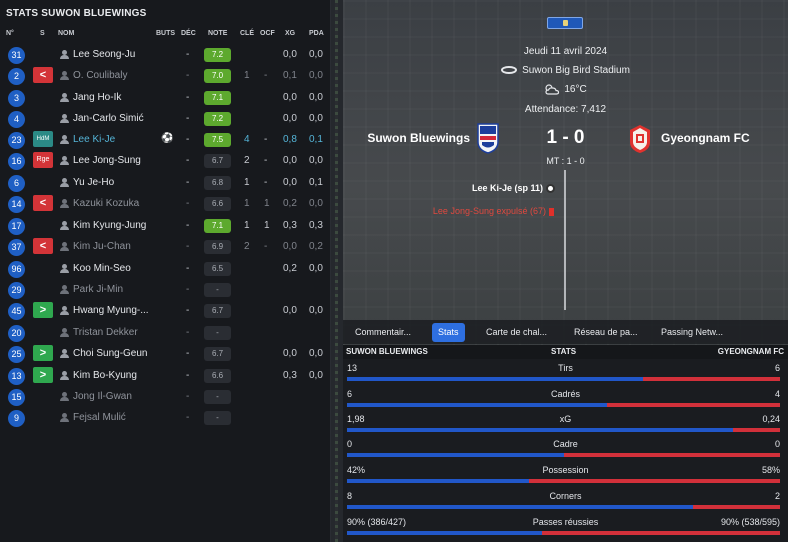 The image size is (788, 542). What do you see at coordinates (108, 118) in the screenshot?
I see `player-name: Jan-Carlo Simić` at bounding box center [108, 118].